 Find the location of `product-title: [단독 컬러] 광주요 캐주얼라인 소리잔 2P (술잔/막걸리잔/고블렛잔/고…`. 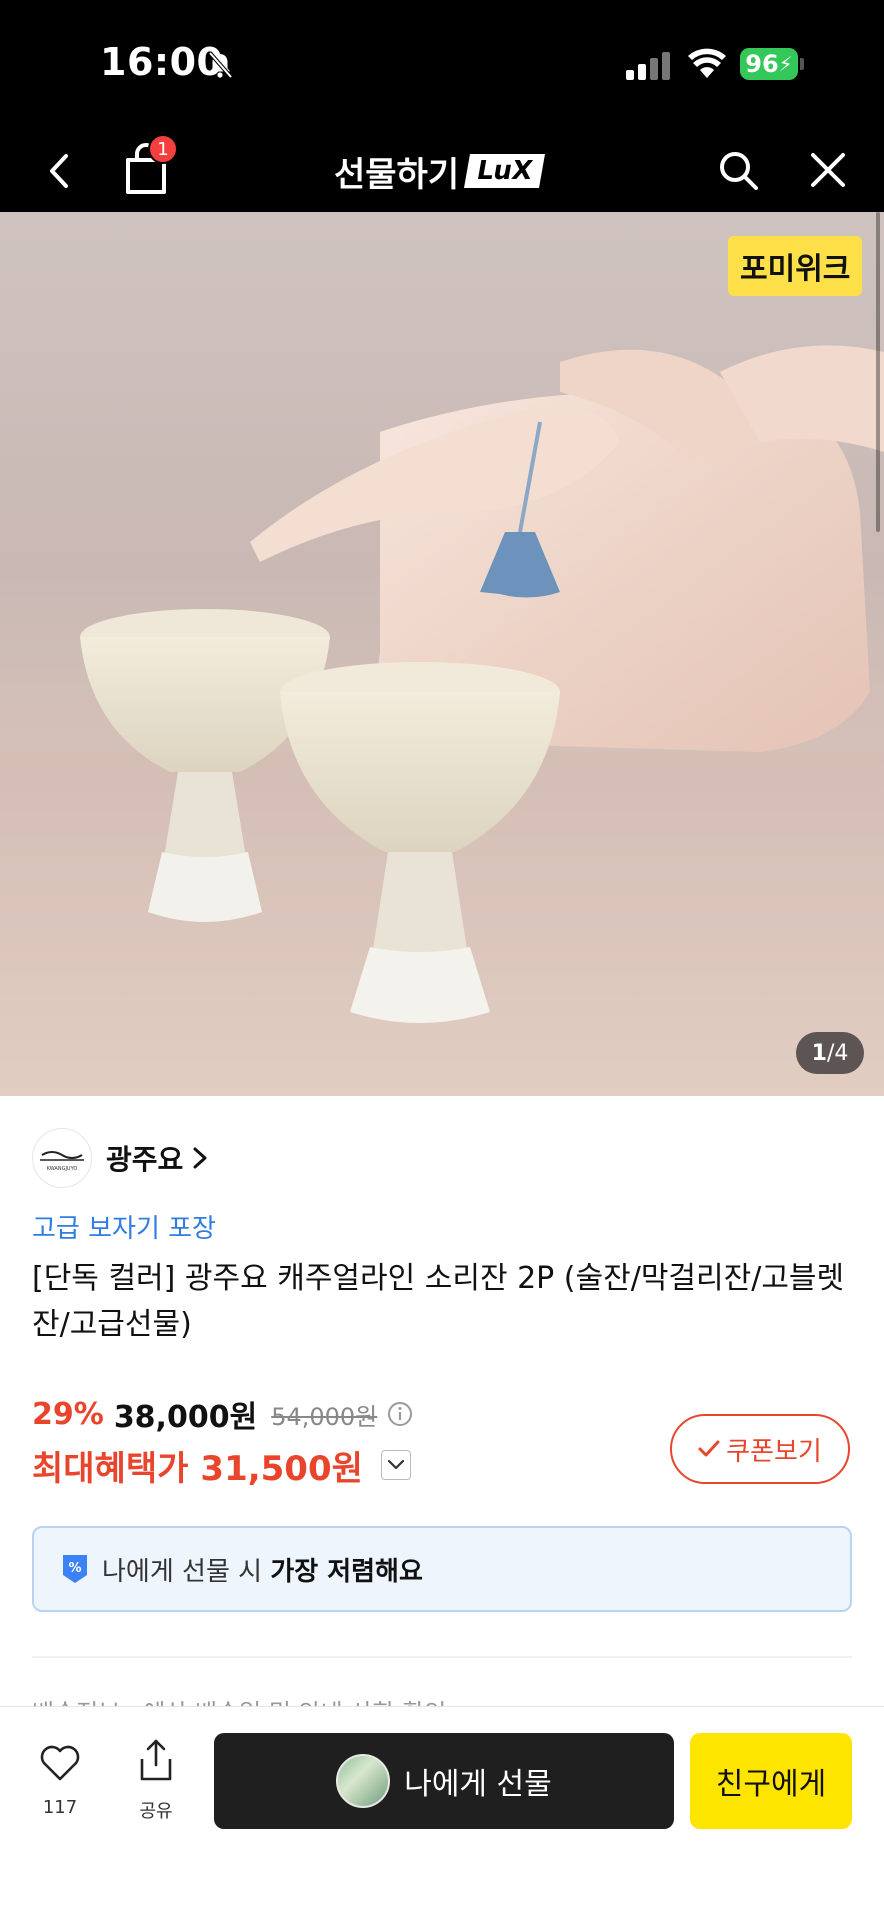

product-title: [단독 컬러] 광주요 캐주얼라인 소리잔 2P (술잔/막걸리잔/고블렛잔/고… is located at coordinates (438, 1301).